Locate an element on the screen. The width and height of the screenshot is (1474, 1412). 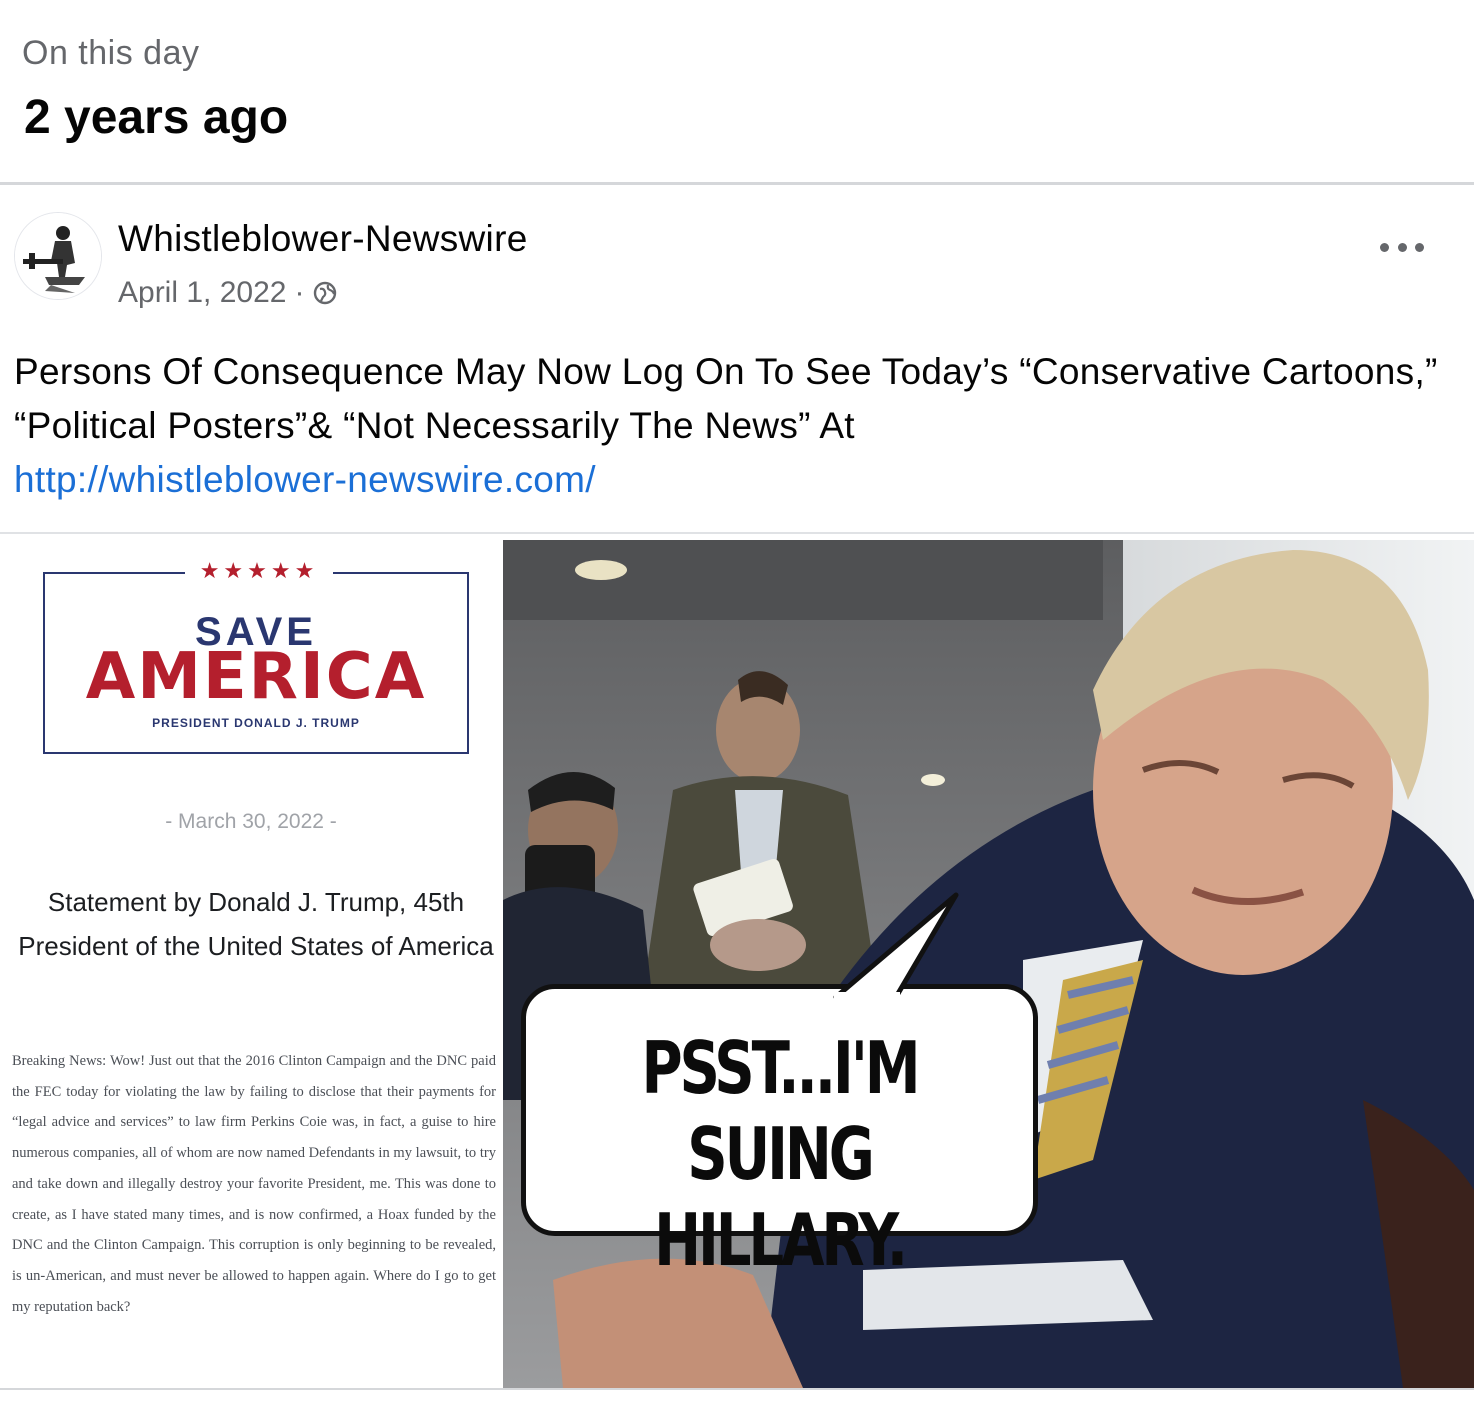
bubble-tail is located at coordinates (896, 945).